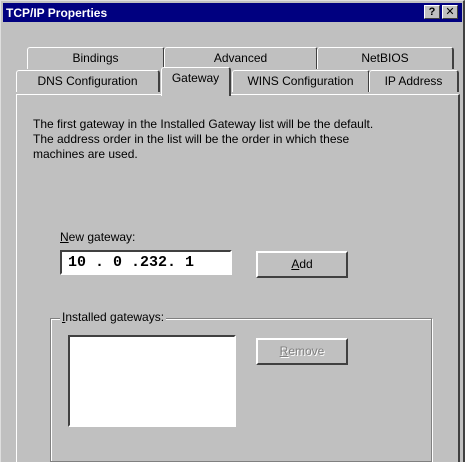  I want to click on tab-dns-configuration: DNS Configuration, so click(88, 81).